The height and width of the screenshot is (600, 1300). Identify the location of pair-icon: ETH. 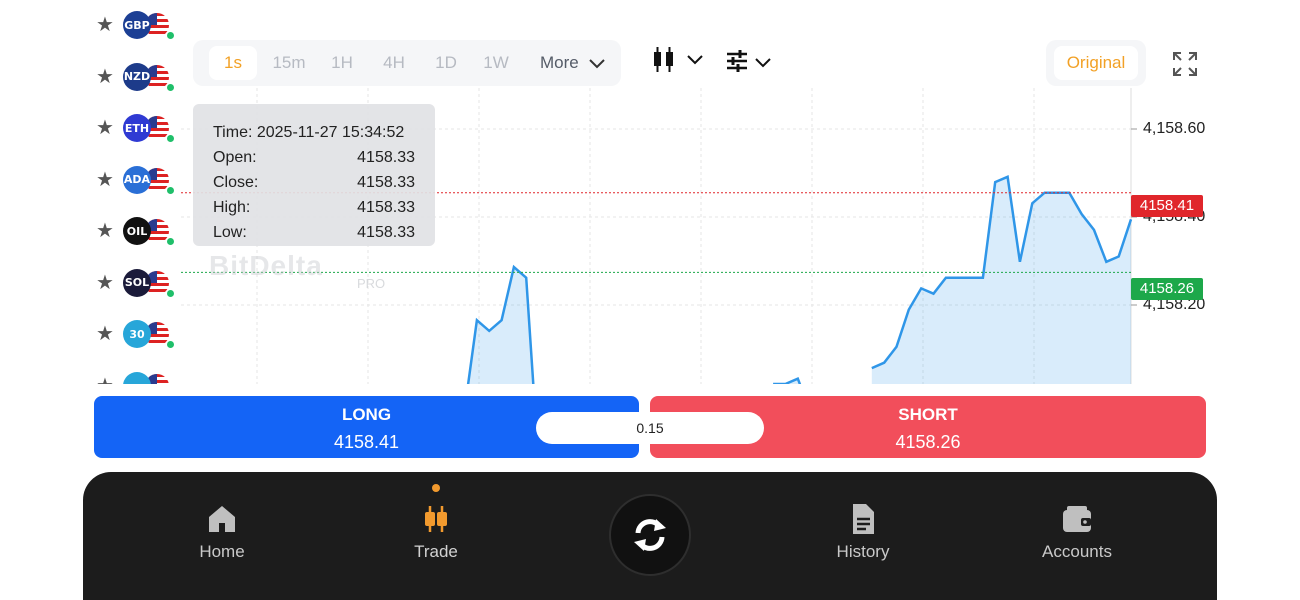
(148, 128).